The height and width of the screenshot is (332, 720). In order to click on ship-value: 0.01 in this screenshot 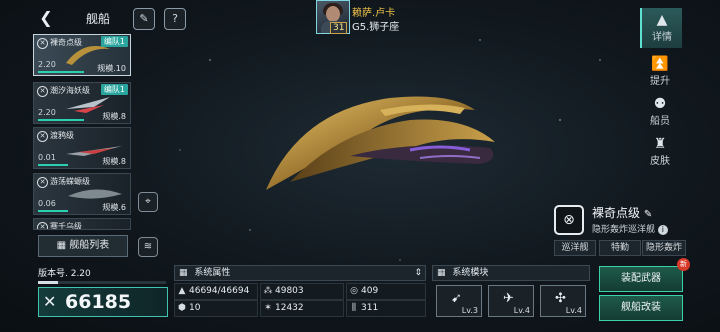, I will do `click(47, 157)`.